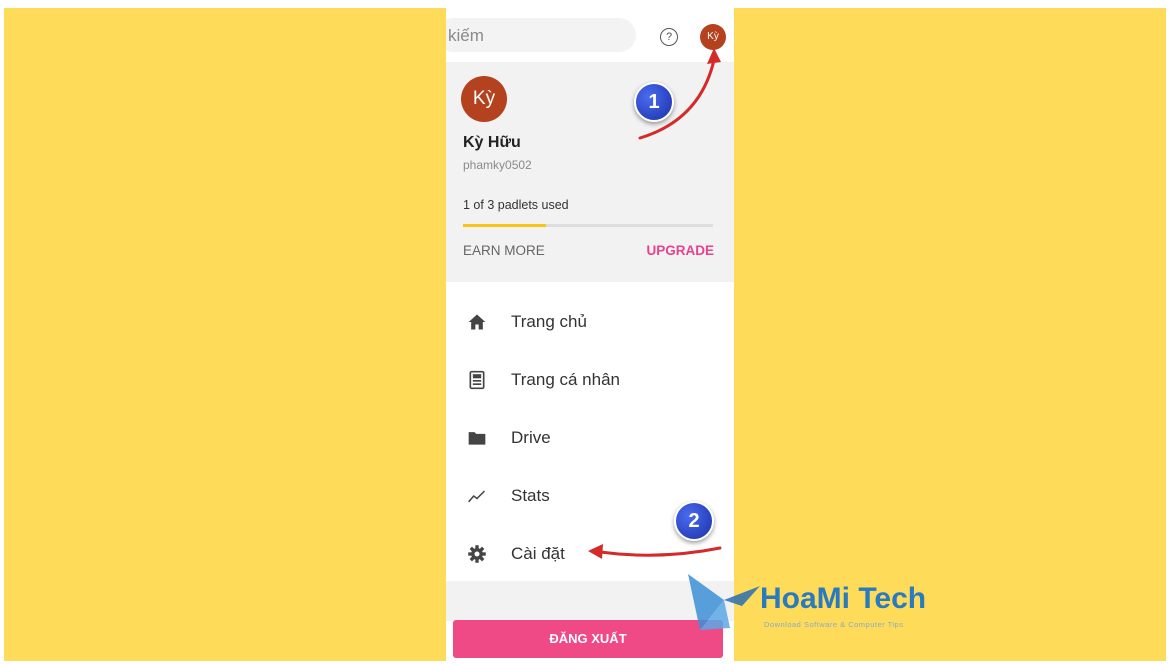 Image resolution: width=1170 pixels, height=664 pixels. I want to click on step-2-badge: 2, so click(694, 521).